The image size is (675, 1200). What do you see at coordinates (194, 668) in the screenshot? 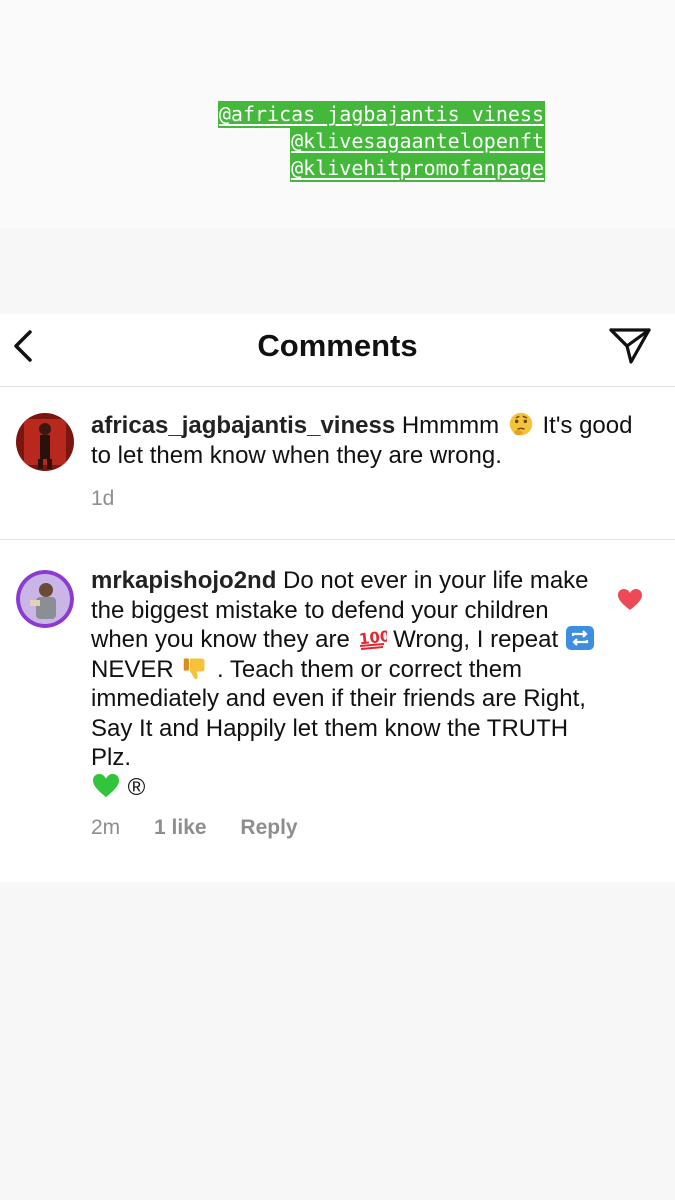
I see `thumbs-down-icon` at bounding box center [194, 668].